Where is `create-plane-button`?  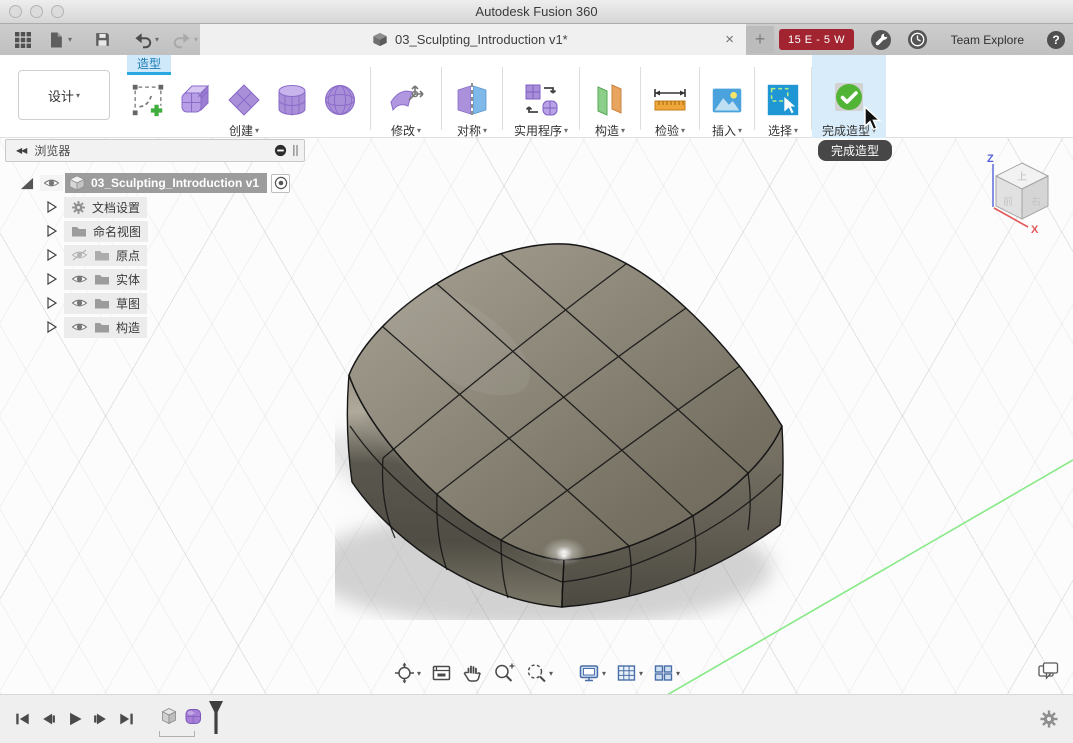
create-plane-button is located at coordinates (244, 100).